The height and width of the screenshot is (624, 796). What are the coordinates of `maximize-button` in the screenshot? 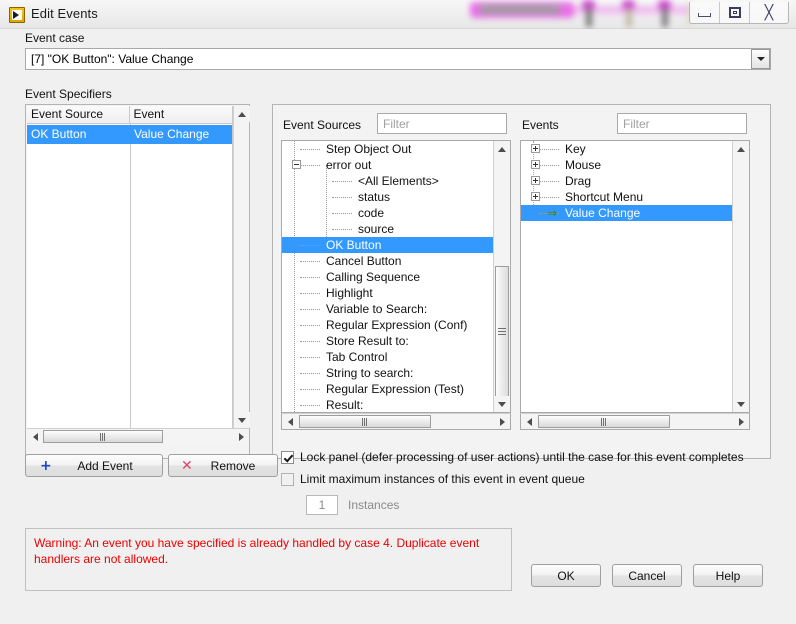 It's located at (735, 12).